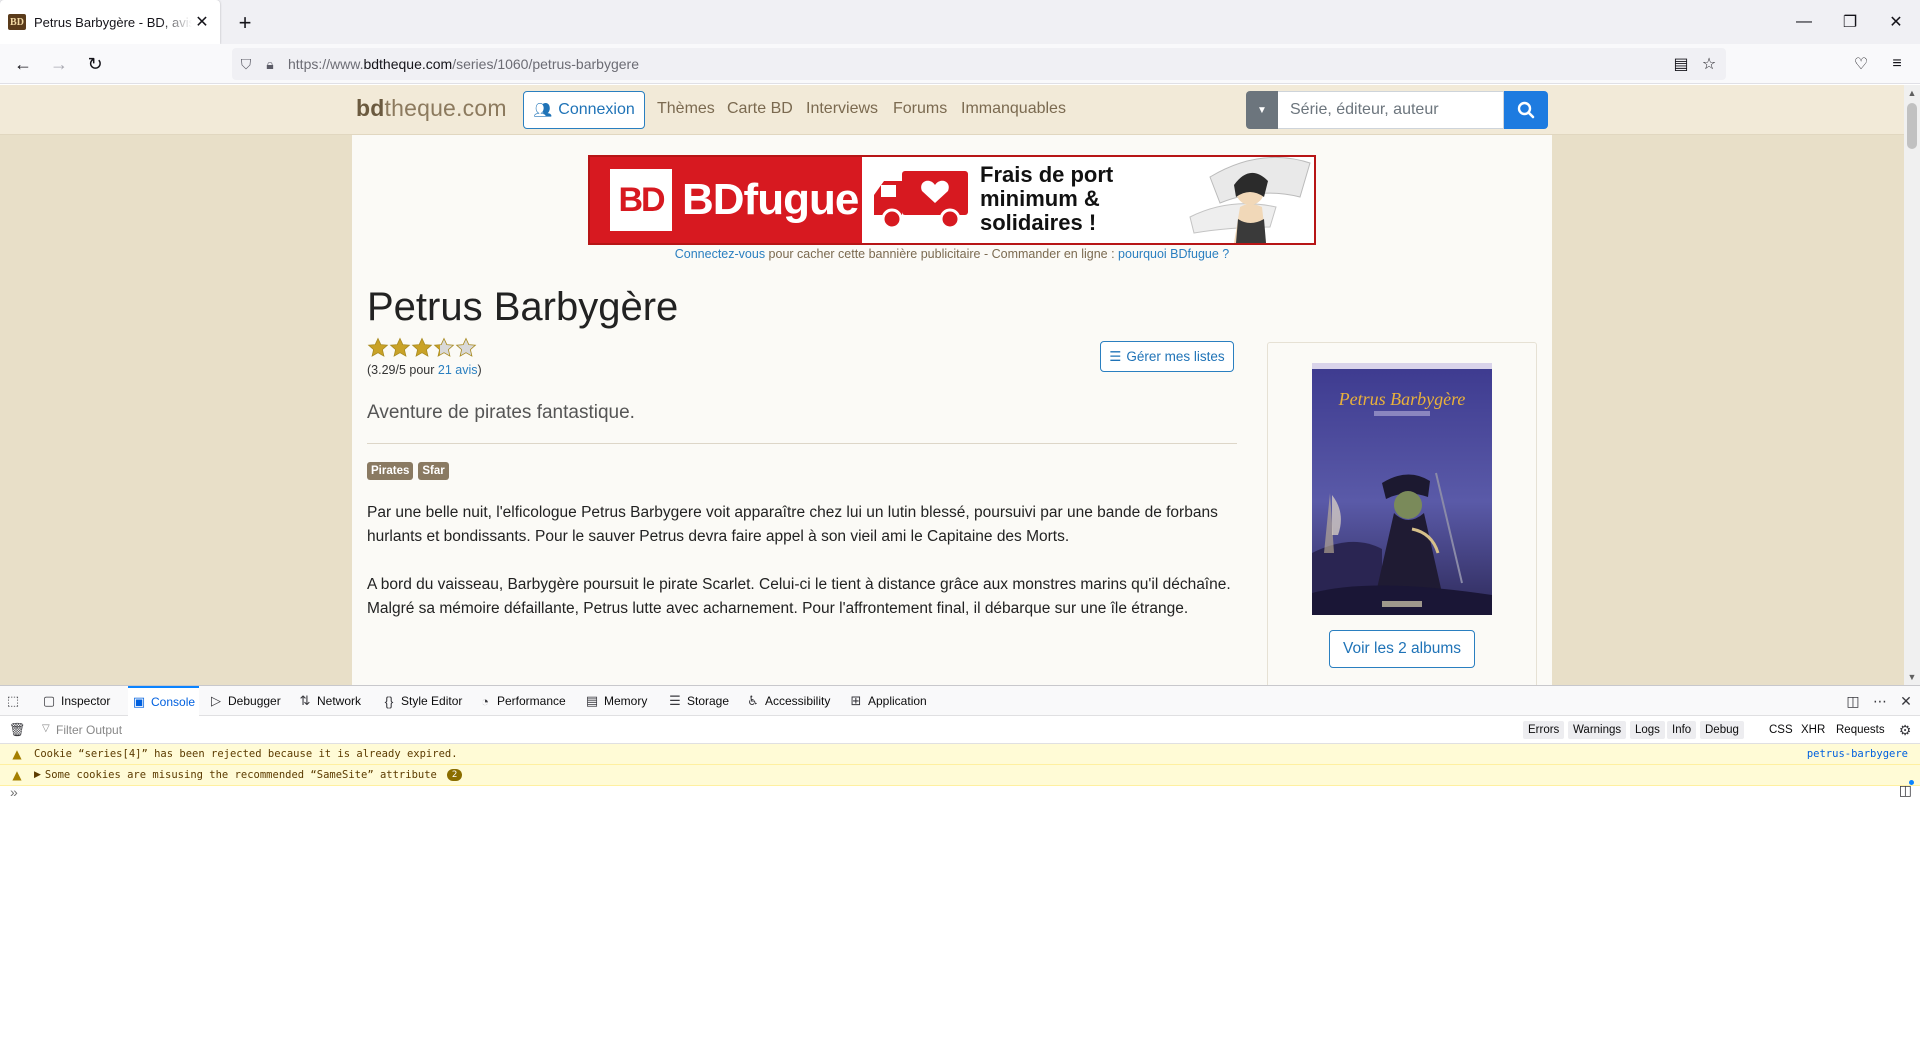 The width and height of the screenshot is (1920, 1040). Describe the element at coordinates (458, 370) in the screenshot. I see `reviews-link: 21 avis` at that location.